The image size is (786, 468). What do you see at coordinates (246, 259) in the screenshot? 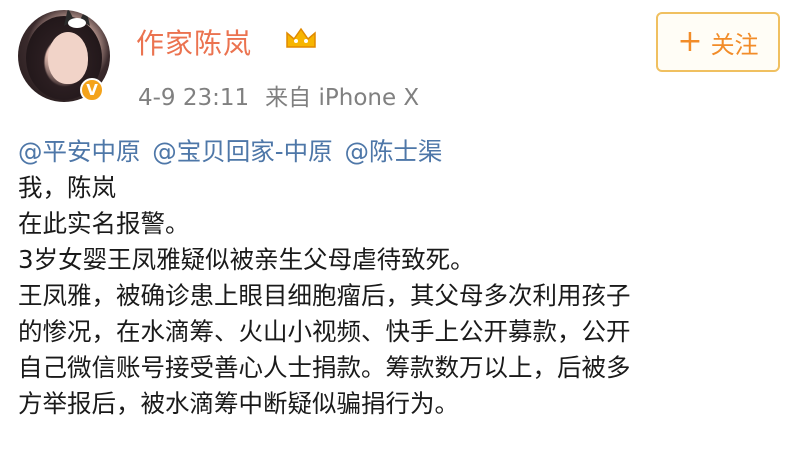
I see `post-line: 3岁女婴王凤雅疑似被亲生父母虐待致死。` at bounding box center [246, 259].